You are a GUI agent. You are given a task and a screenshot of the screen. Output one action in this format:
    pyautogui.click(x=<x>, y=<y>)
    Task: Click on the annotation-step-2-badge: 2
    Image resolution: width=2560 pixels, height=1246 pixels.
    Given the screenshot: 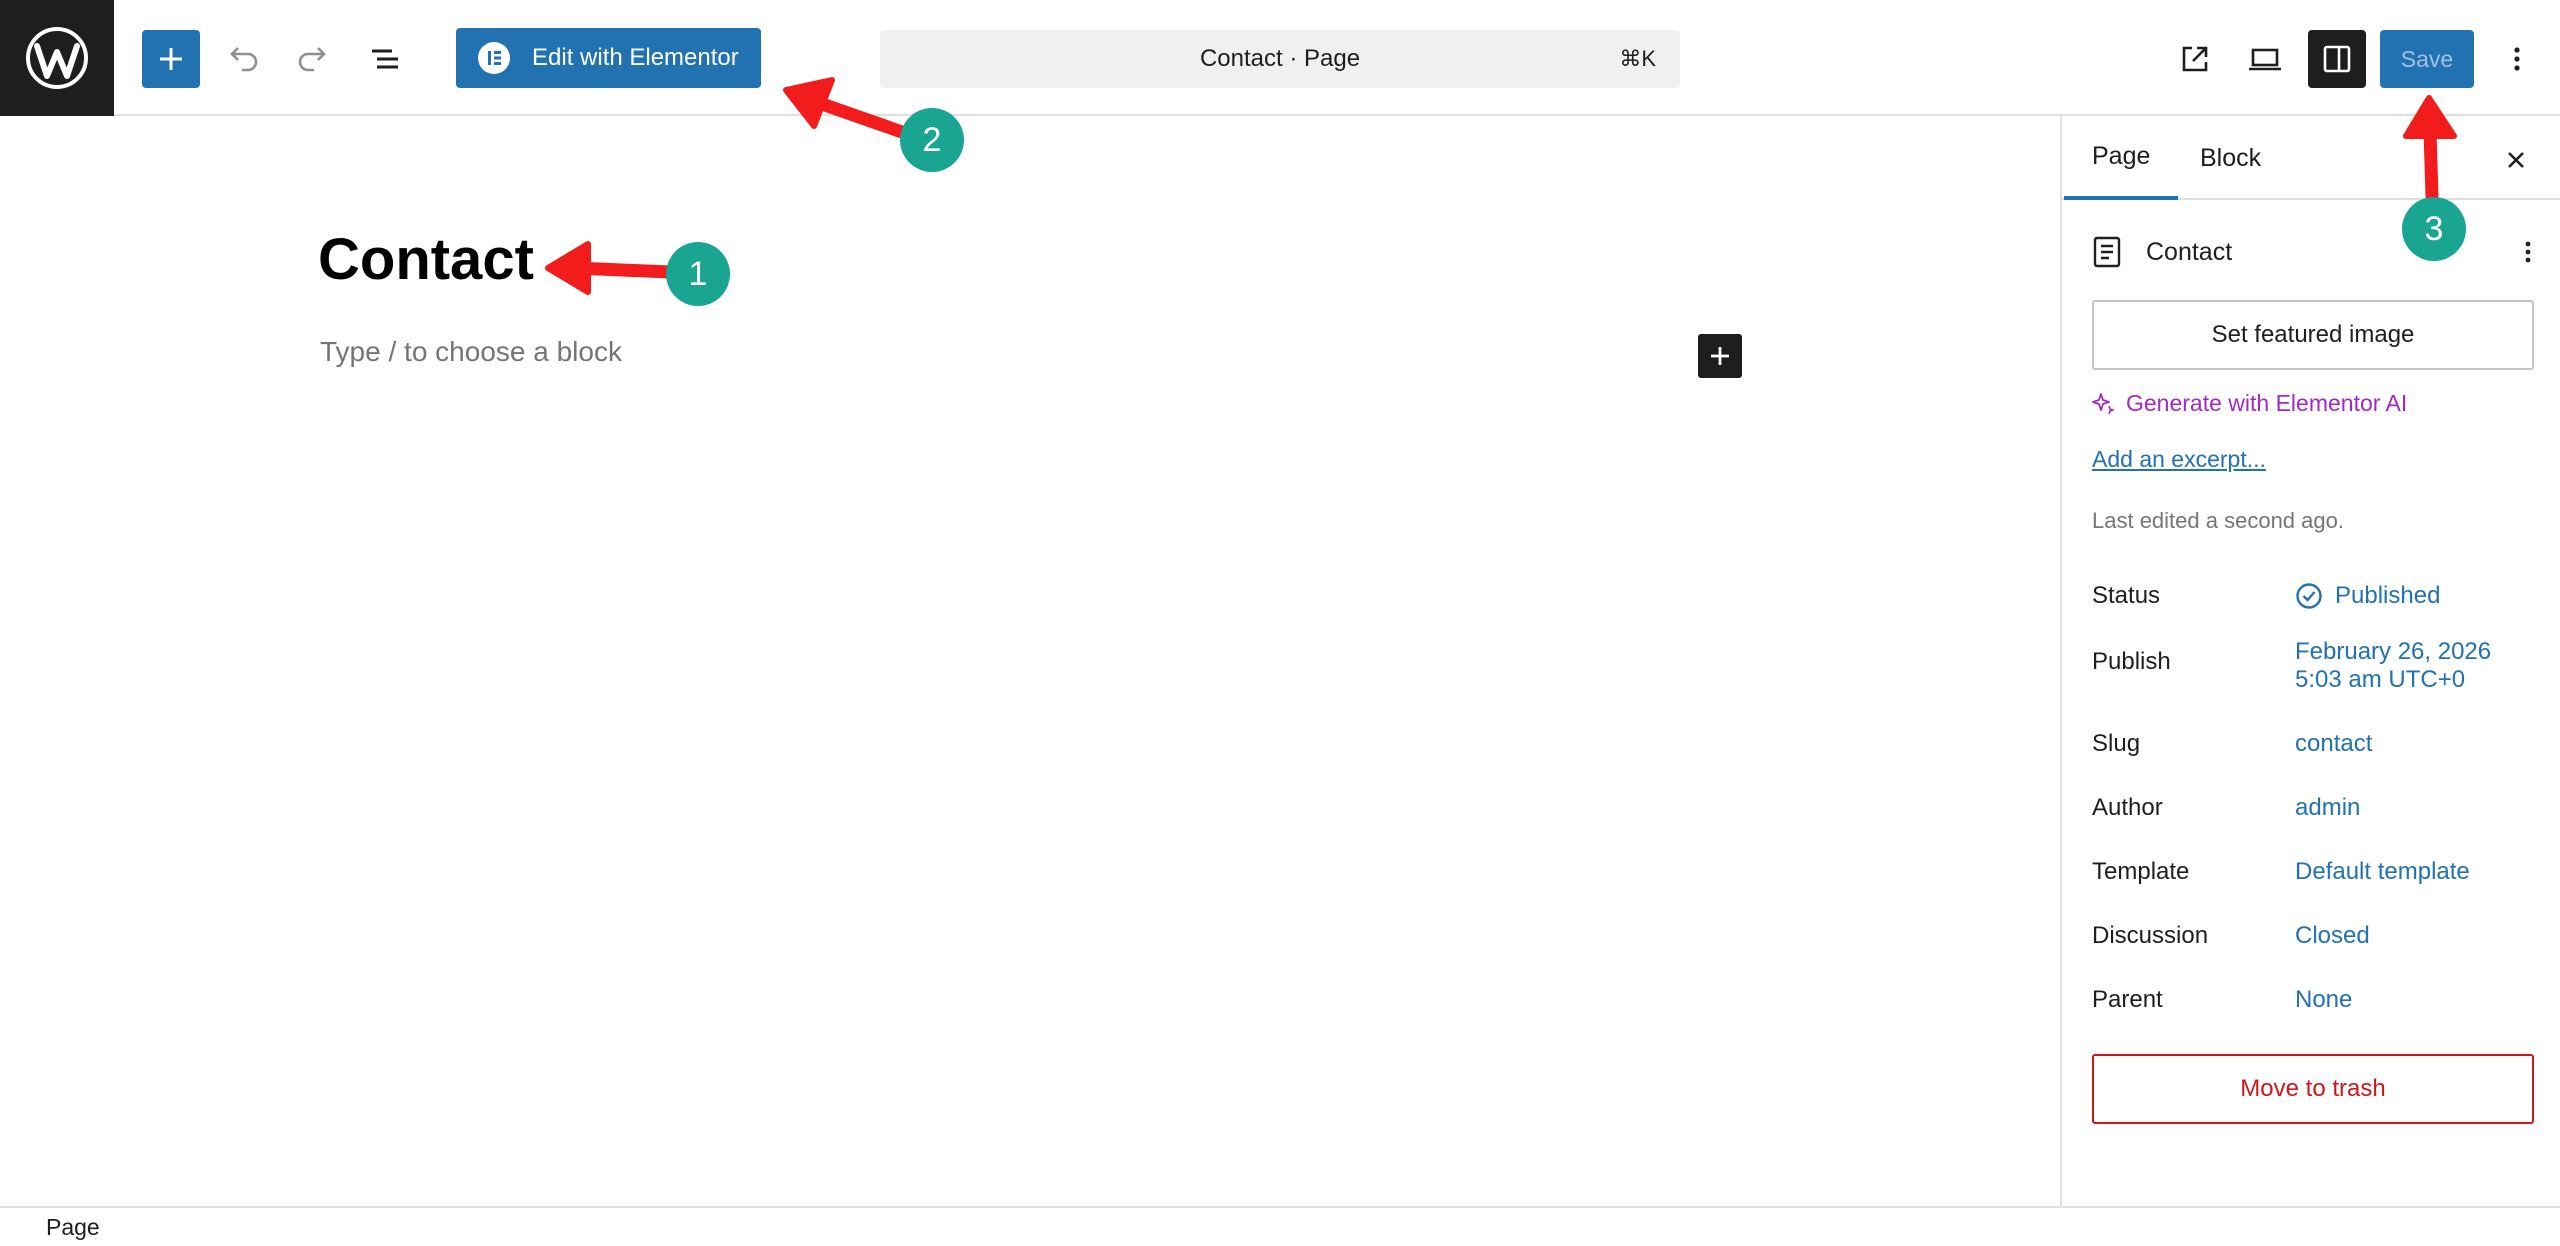 What is the action you would take?
    pyautogui.click(x=932, y=140)
    